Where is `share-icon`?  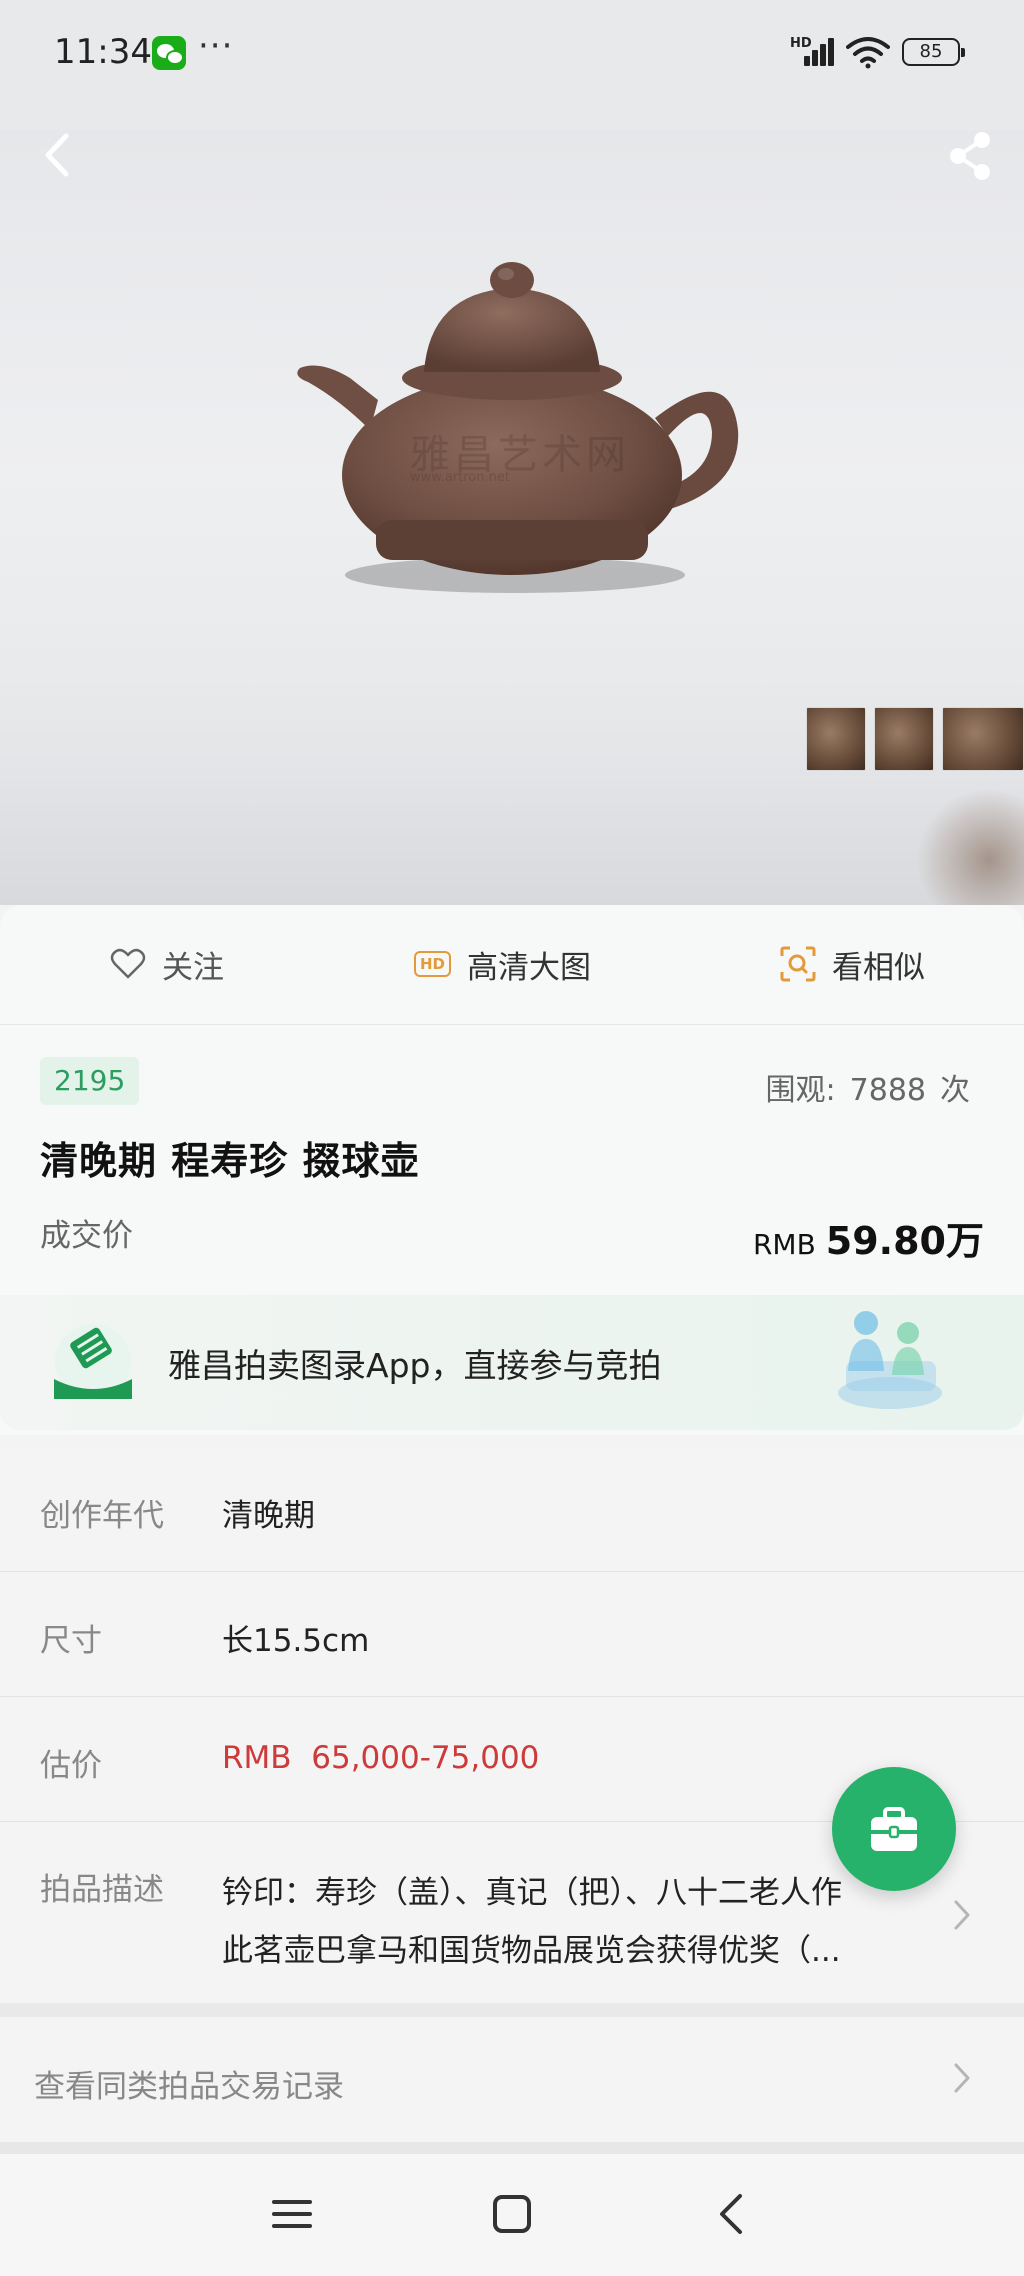 share-icon is located at coordinates (970, 157).